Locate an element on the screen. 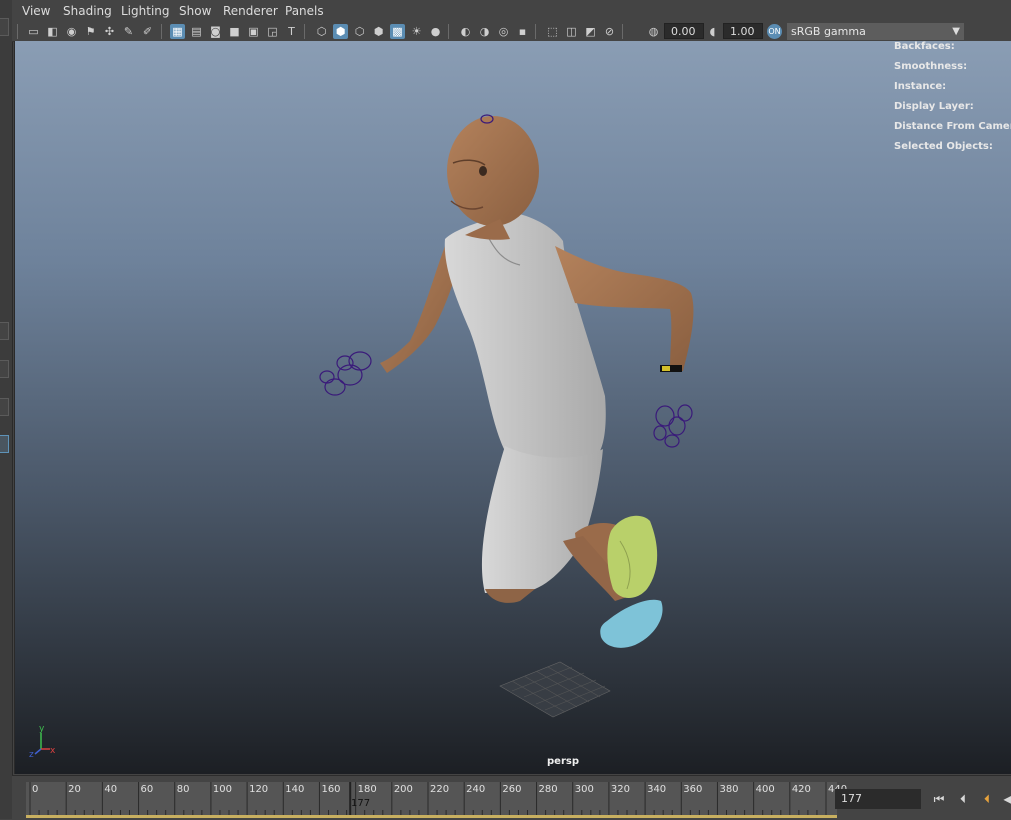 The image size is (1011, 820). play-backwards-icon: ◀ is located at coordinates (1004, 799).